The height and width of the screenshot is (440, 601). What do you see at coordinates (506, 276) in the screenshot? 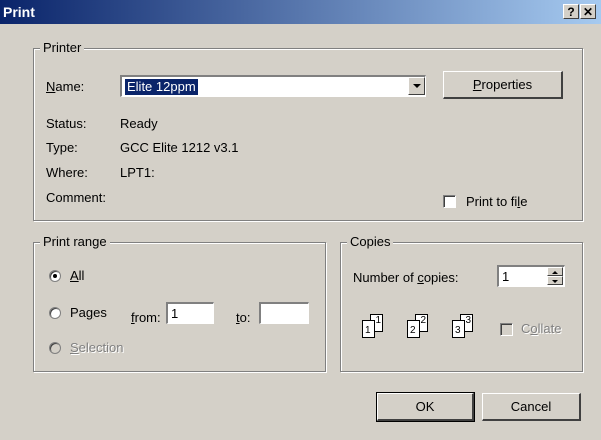
I see `copies-value: 1` at bounding box center [506, 276].